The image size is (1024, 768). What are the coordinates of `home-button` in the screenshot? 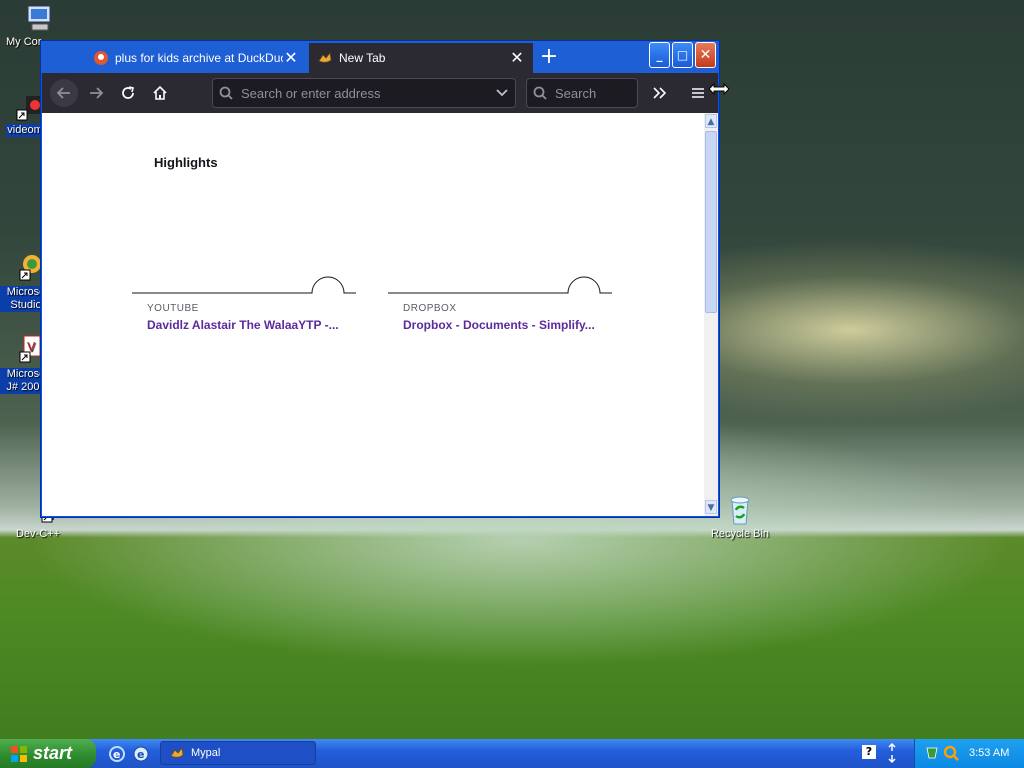 It's located at (160, 93).